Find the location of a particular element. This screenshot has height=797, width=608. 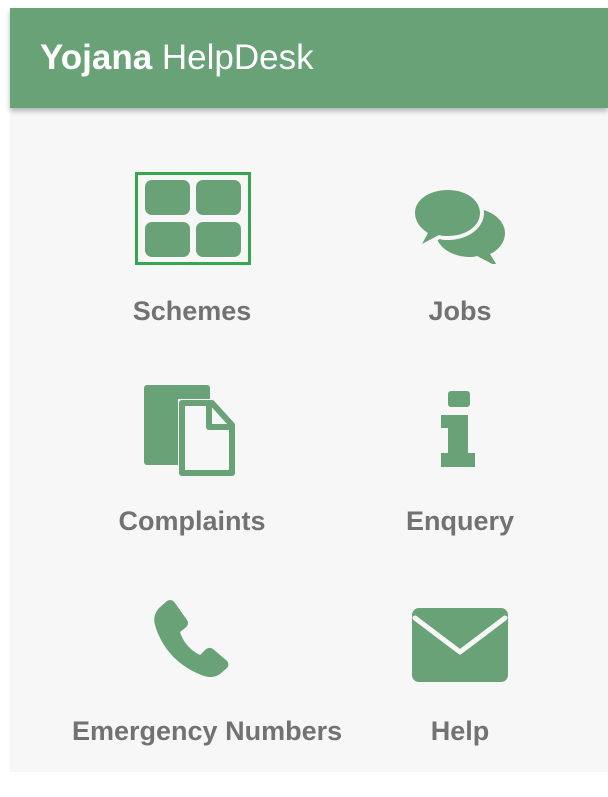

menu-item-label: Enquery is located at coordinates (460, 521).